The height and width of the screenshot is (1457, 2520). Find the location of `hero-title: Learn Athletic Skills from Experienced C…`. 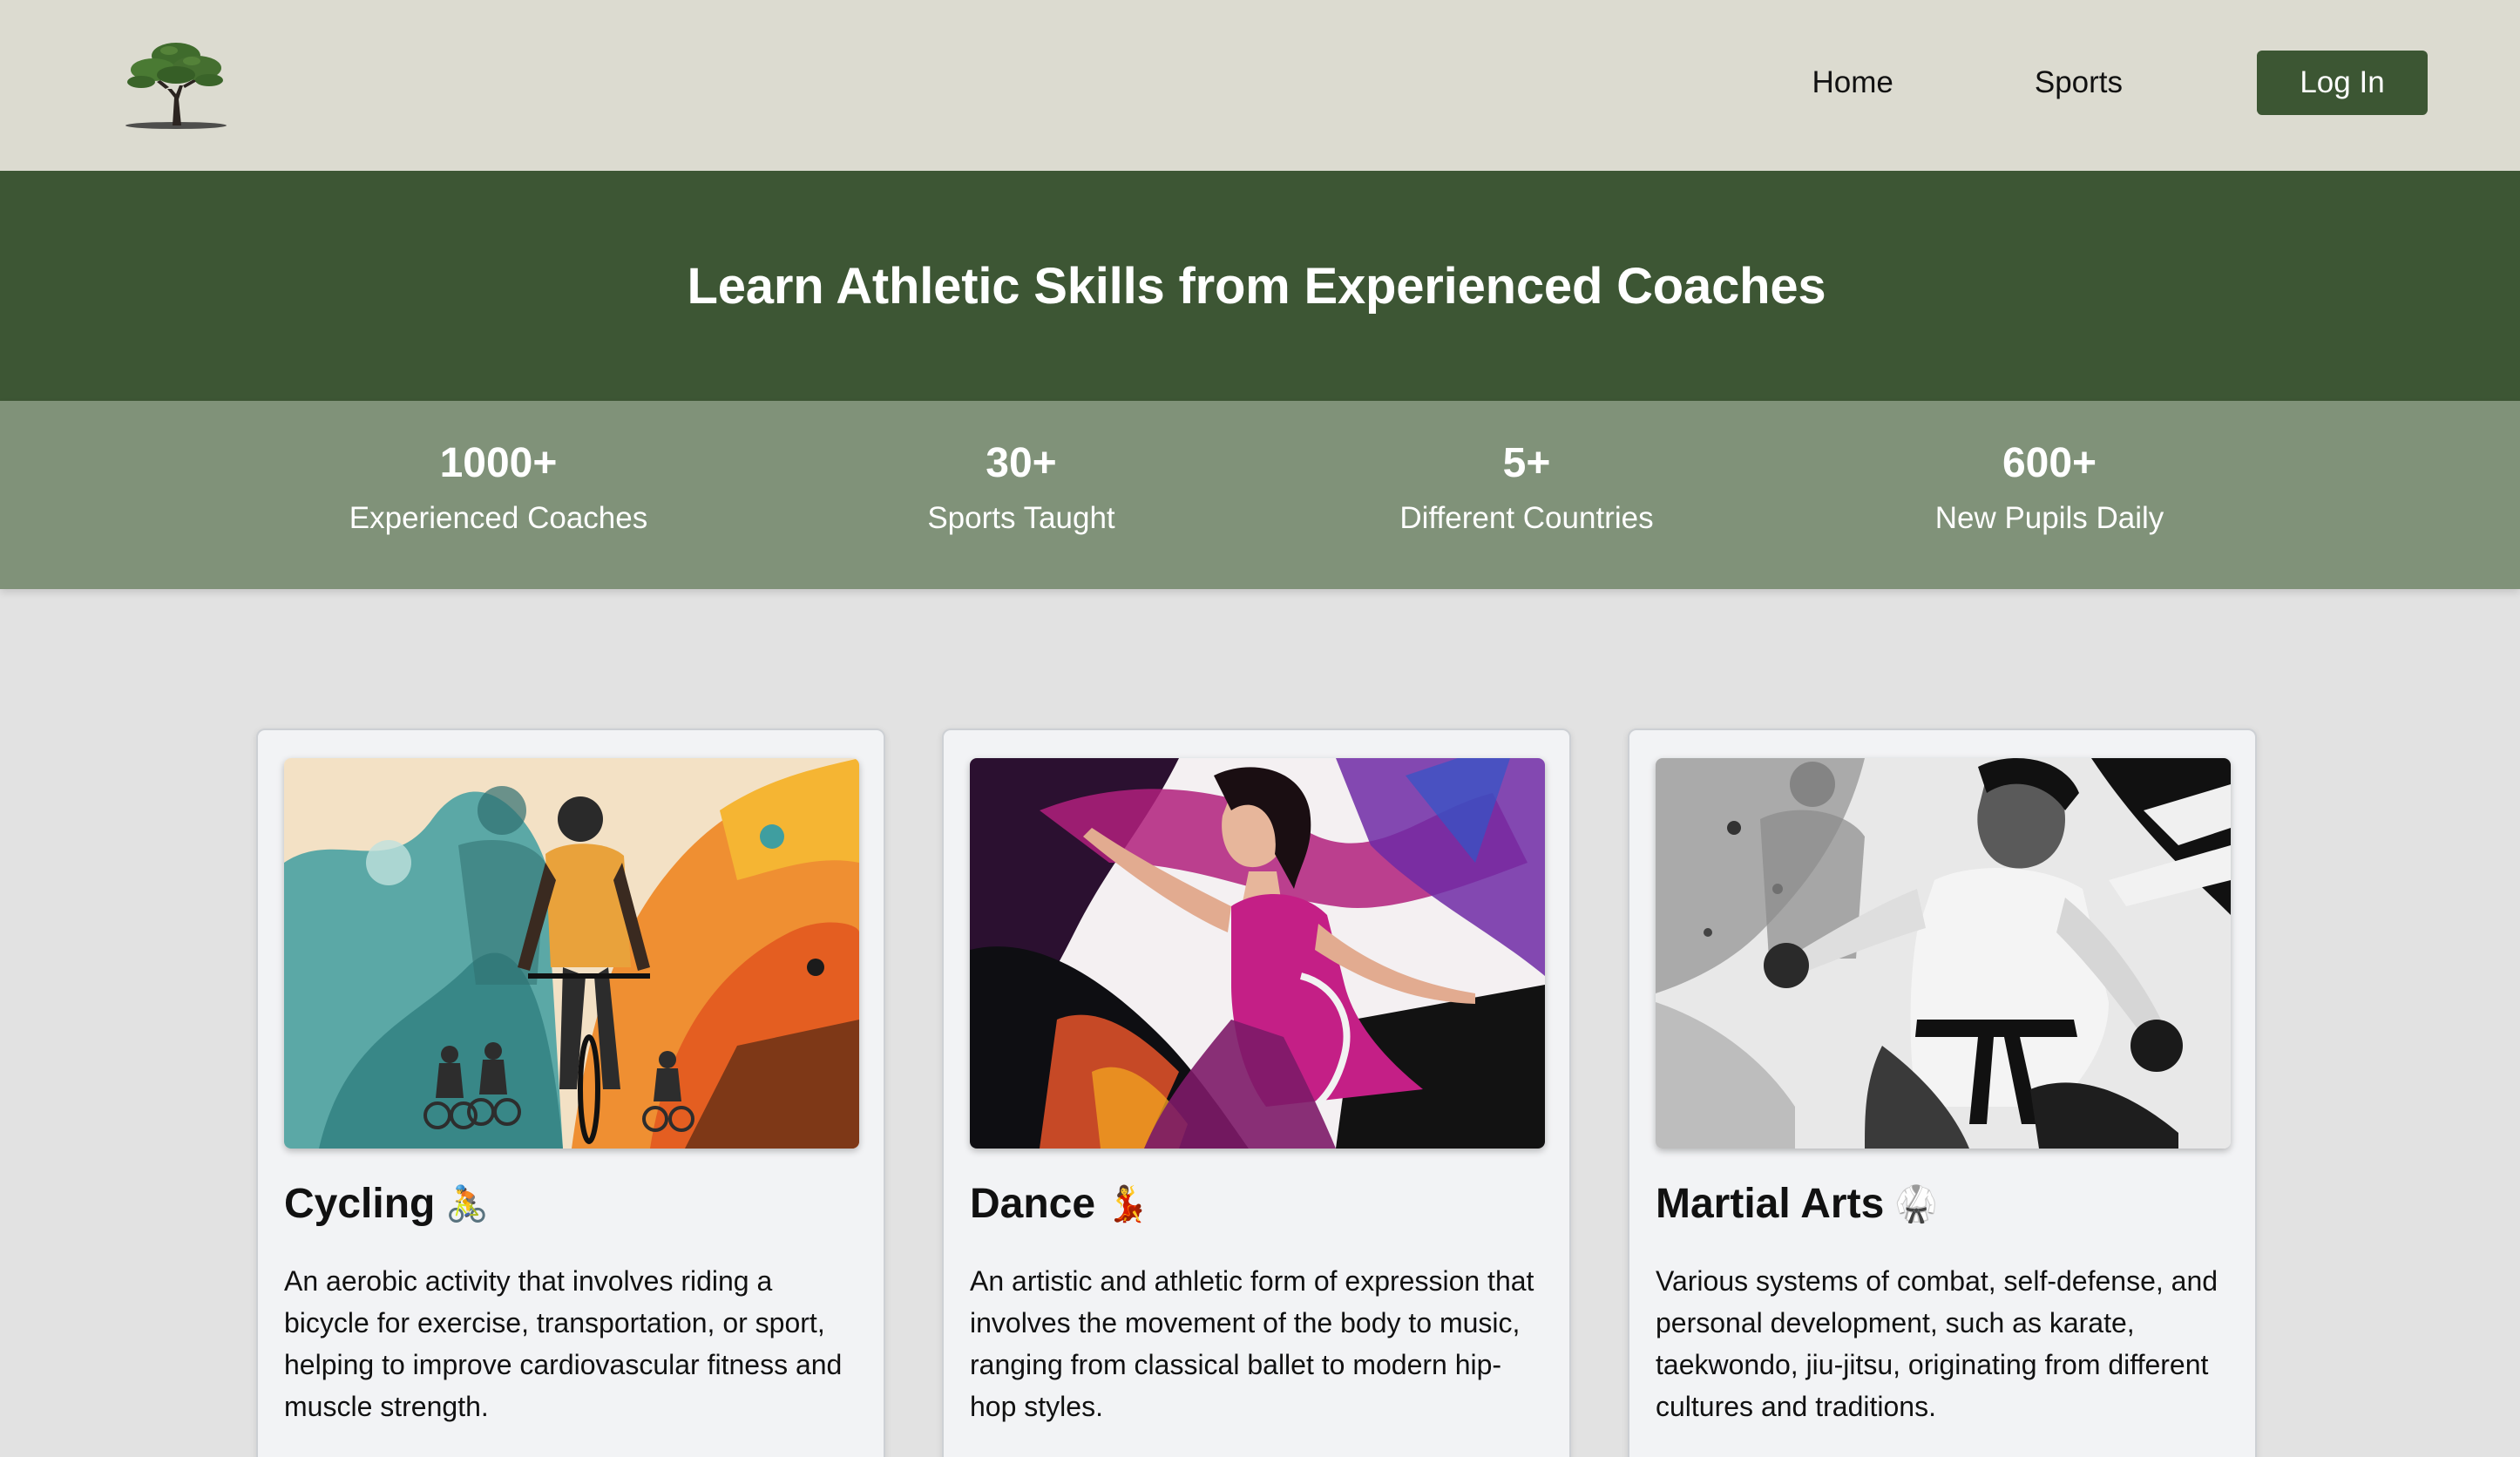

hero-title: Learn Athletic Skills from Experienced C… is located at coordinates (1256, 286).